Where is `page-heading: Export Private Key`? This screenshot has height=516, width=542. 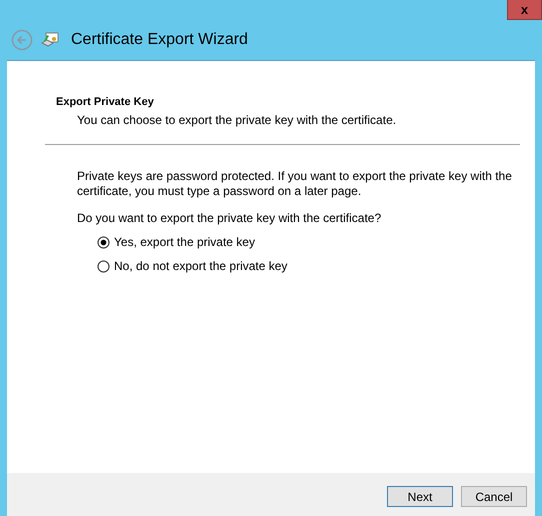
page-heading: Export Private Key is located at coordinates (105, 102).